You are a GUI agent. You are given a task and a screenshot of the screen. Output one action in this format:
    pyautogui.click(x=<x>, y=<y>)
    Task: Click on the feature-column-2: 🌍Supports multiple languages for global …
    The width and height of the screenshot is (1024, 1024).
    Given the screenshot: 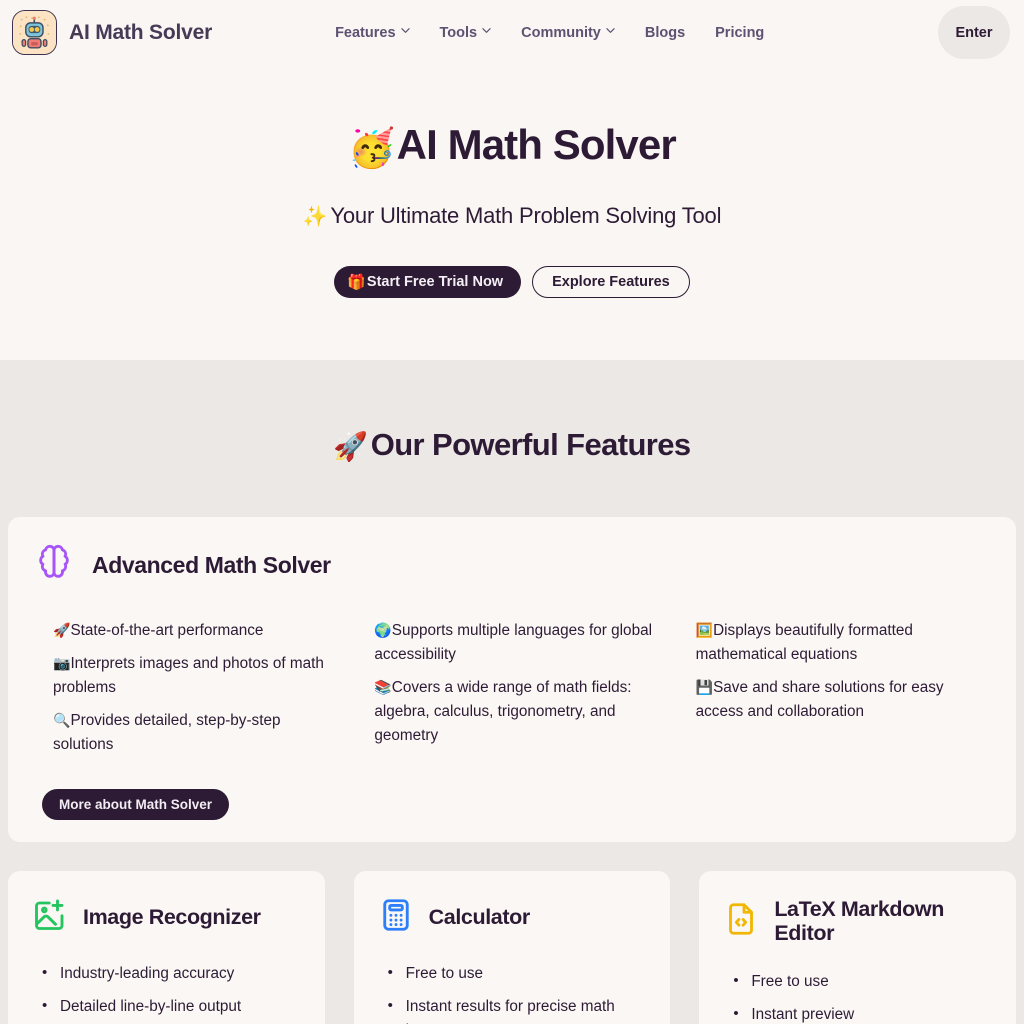 What is the action you would take?
    pyautogui.click(x=518, y=687)
    